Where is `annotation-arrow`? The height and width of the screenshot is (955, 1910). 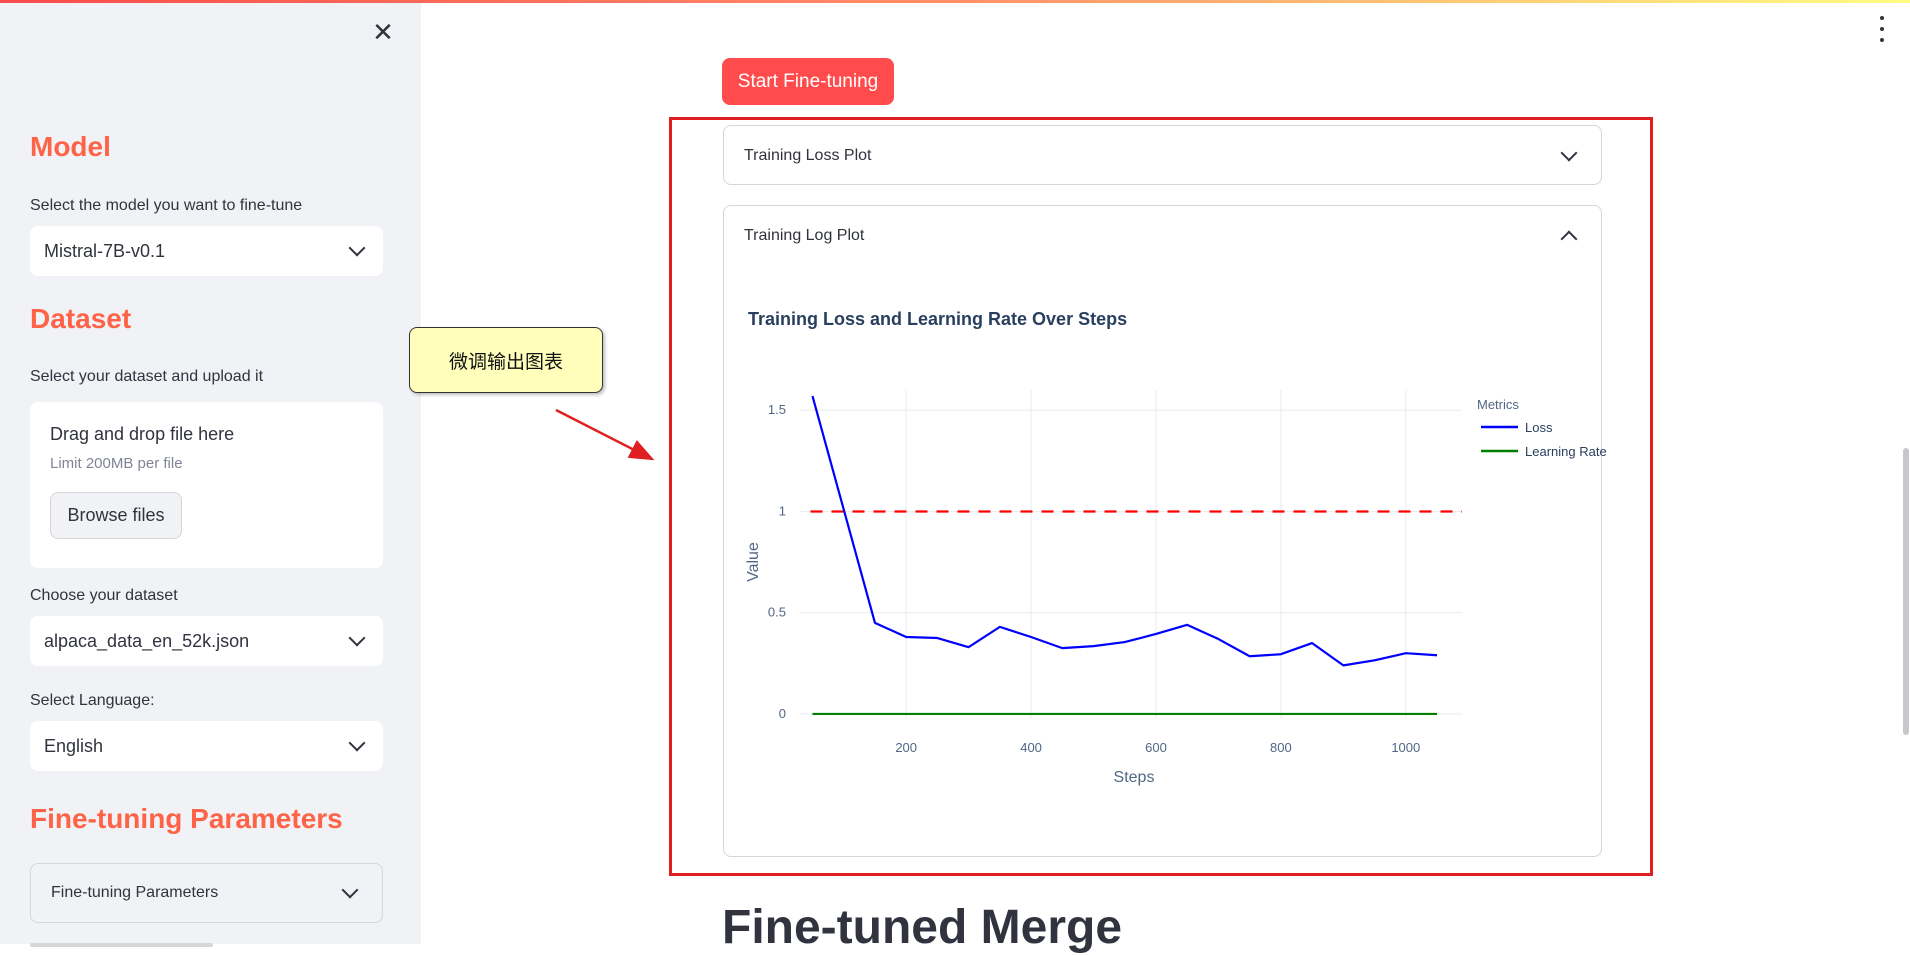 annotation-arrow is located at coordinates (605, 434).